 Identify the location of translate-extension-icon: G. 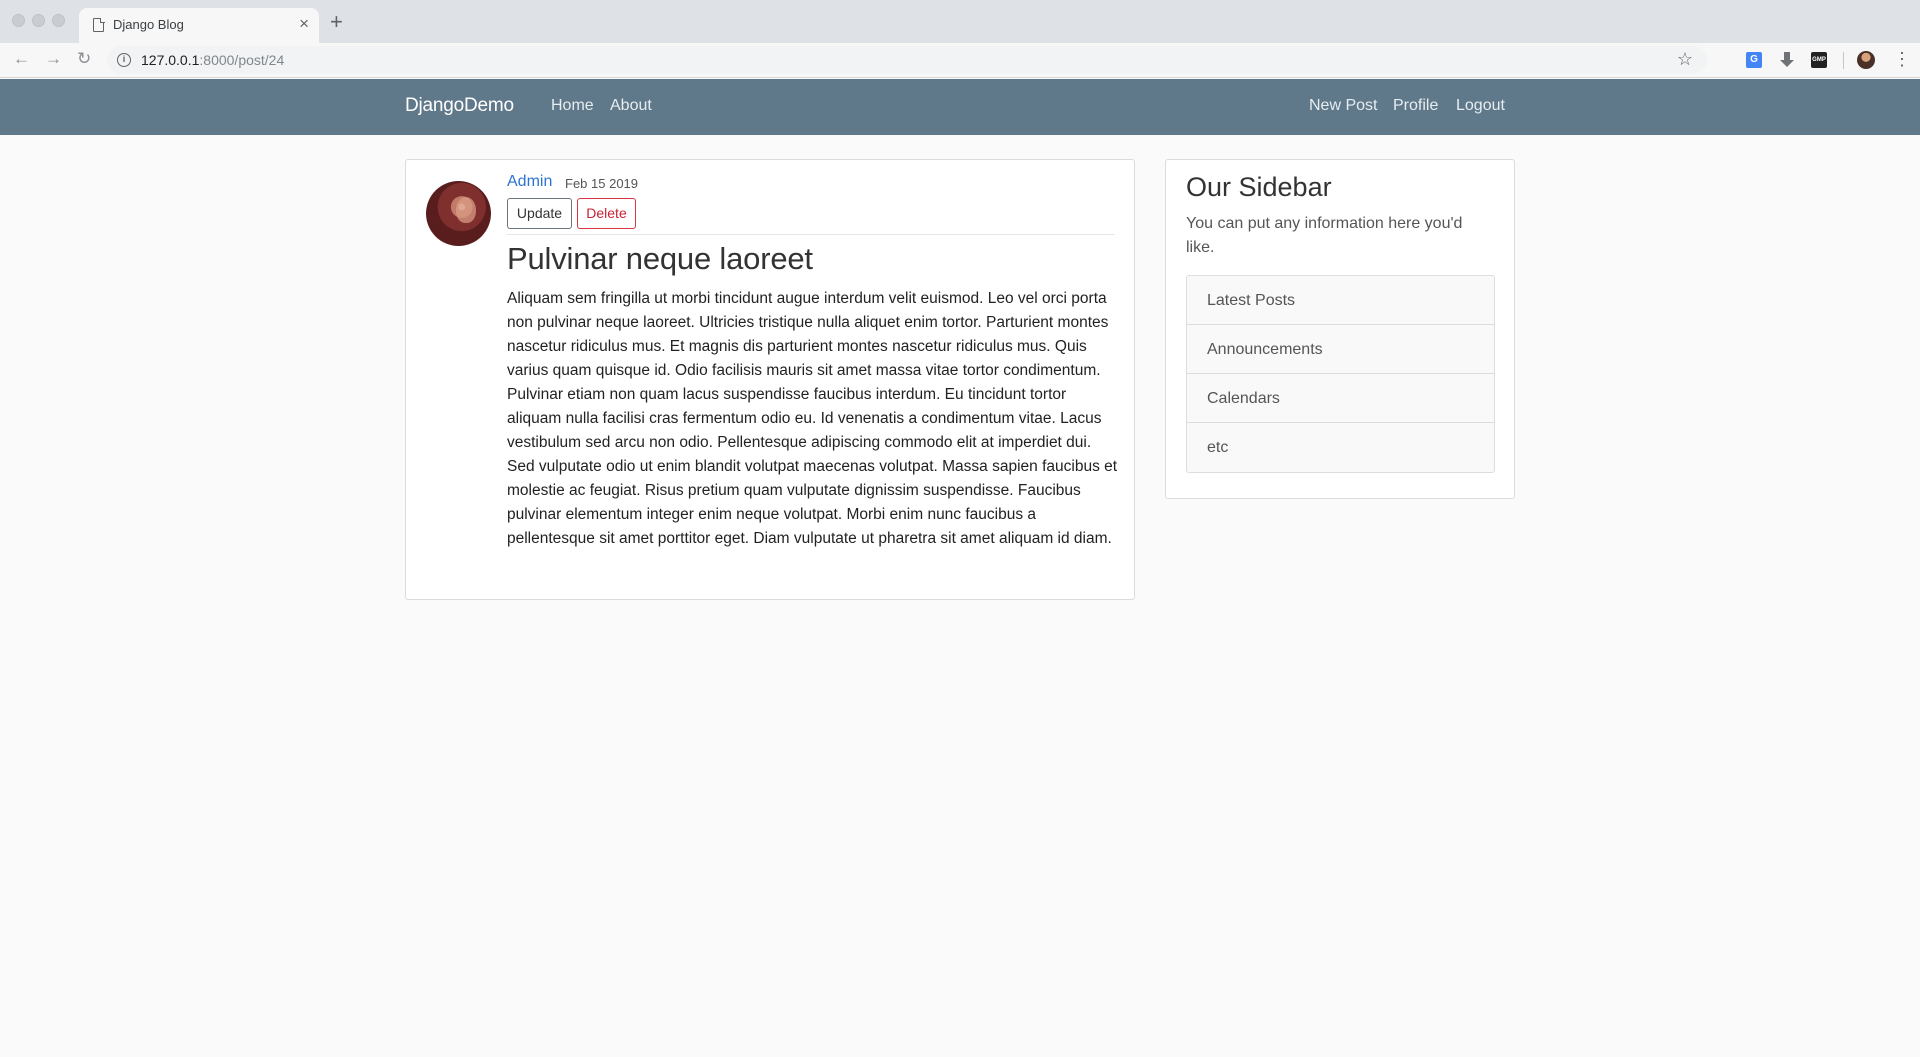
(1754, 60).